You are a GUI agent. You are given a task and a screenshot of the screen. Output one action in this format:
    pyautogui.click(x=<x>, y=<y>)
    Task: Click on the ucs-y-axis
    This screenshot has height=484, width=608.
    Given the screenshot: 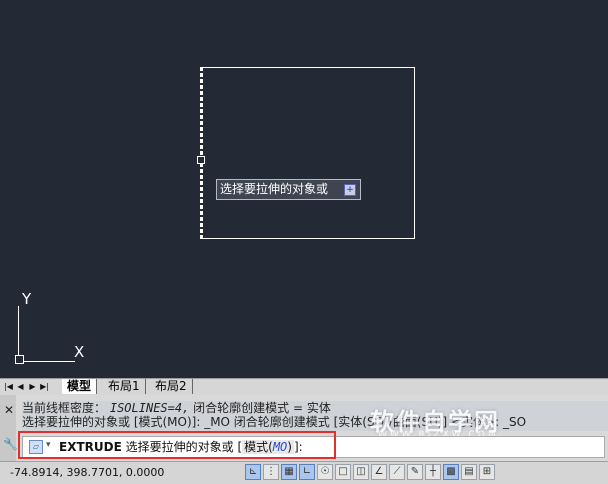 What is the action you would take?
    pyautogui.click(x=18, y=334)
    